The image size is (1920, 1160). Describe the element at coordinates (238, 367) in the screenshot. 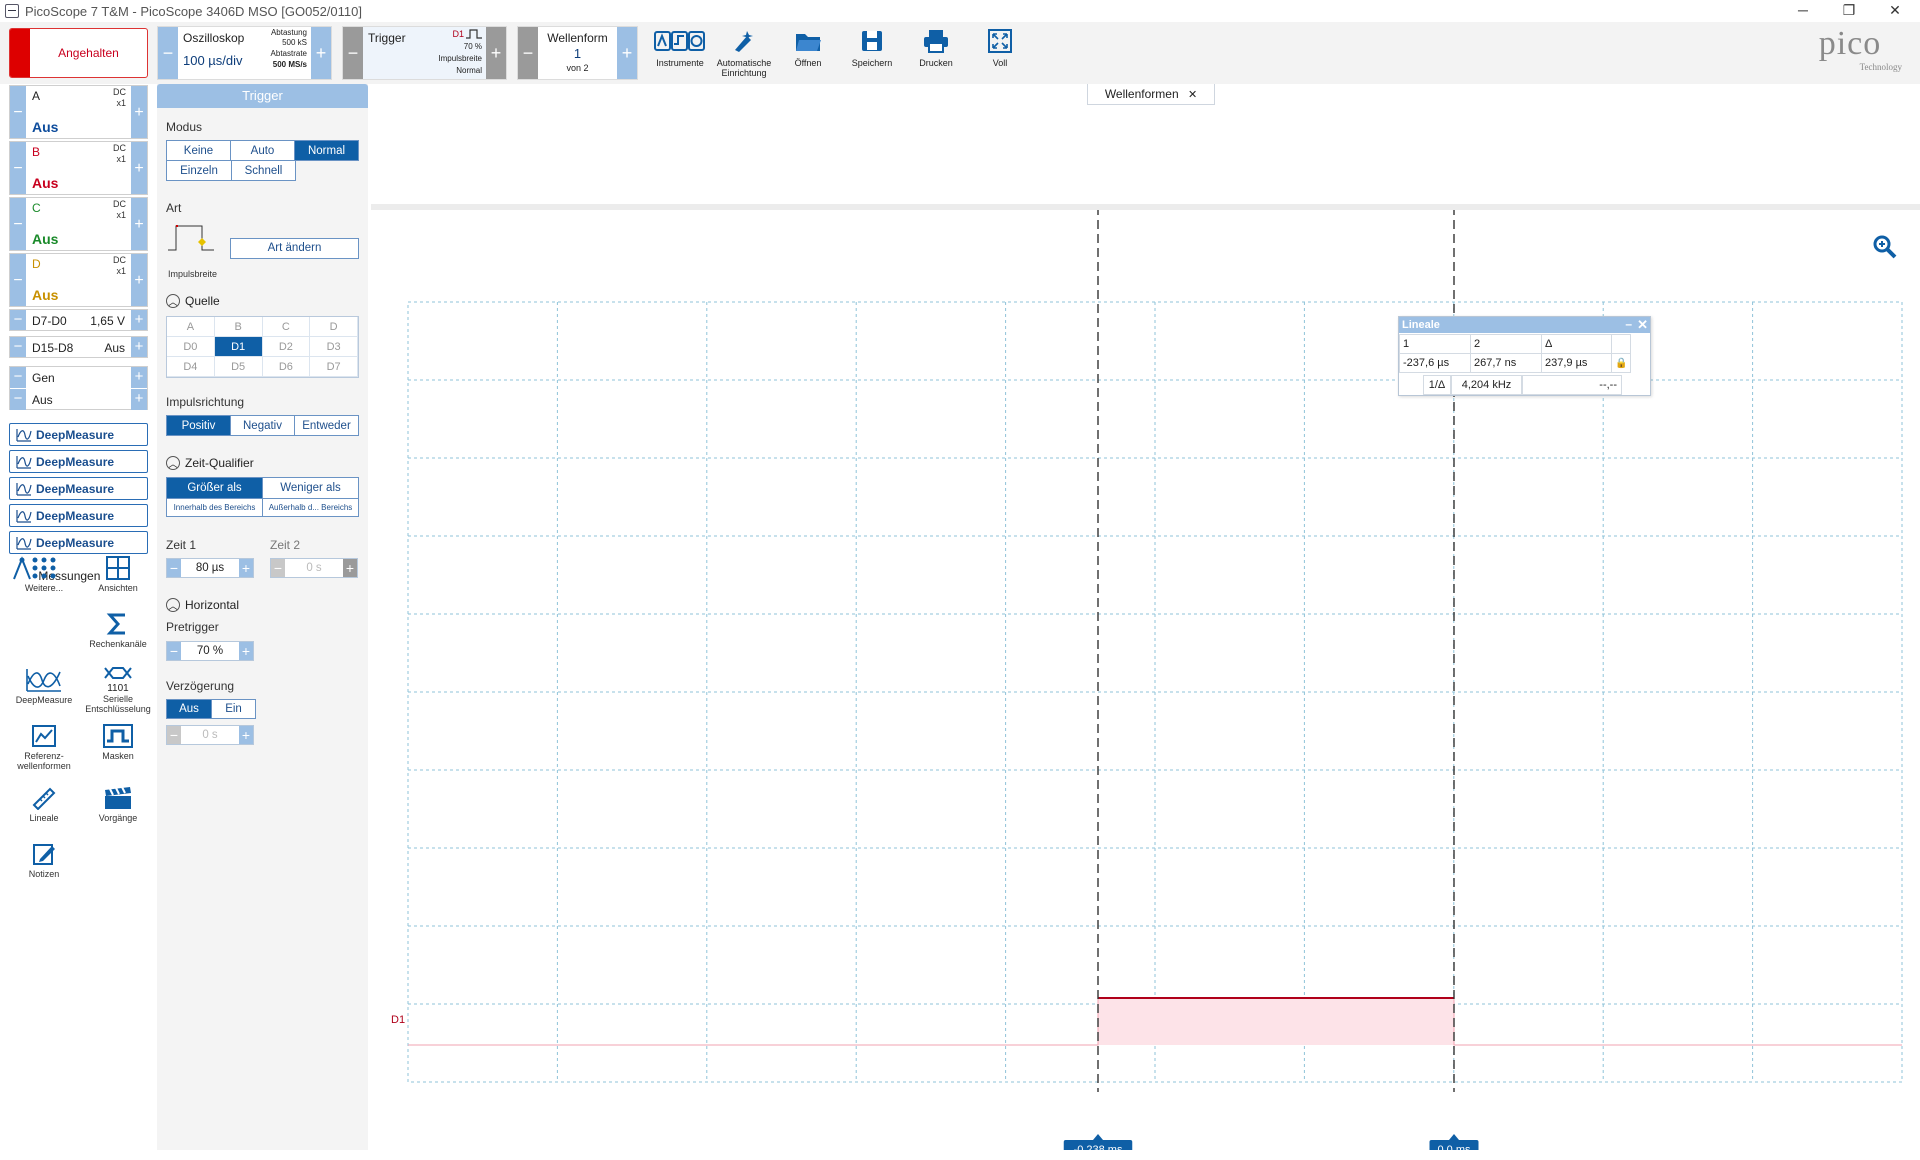

I see `source-d5: D5` at that location.